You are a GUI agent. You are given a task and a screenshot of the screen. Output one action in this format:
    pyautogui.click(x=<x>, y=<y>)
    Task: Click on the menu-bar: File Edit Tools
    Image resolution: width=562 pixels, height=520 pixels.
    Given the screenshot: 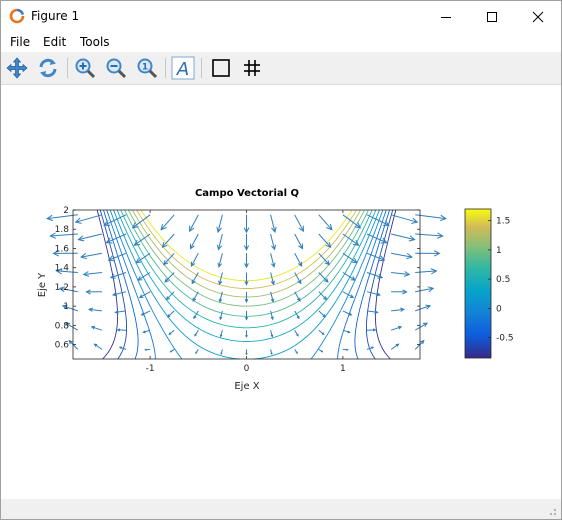 What is the action you would take?
    pyautogui.click(x=281, y=42)
    